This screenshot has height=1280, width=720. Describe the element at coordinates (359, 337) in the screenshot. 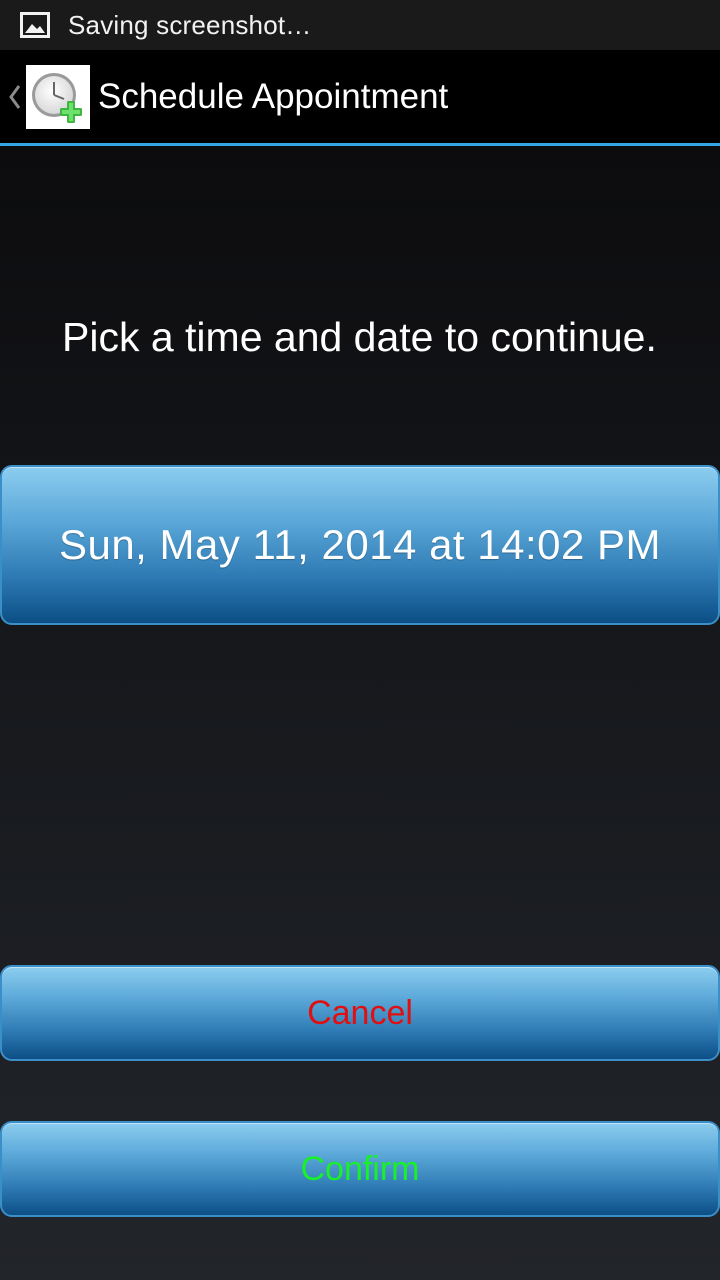

I see `instruction-text: Pick a time and date to continue.` at that location.